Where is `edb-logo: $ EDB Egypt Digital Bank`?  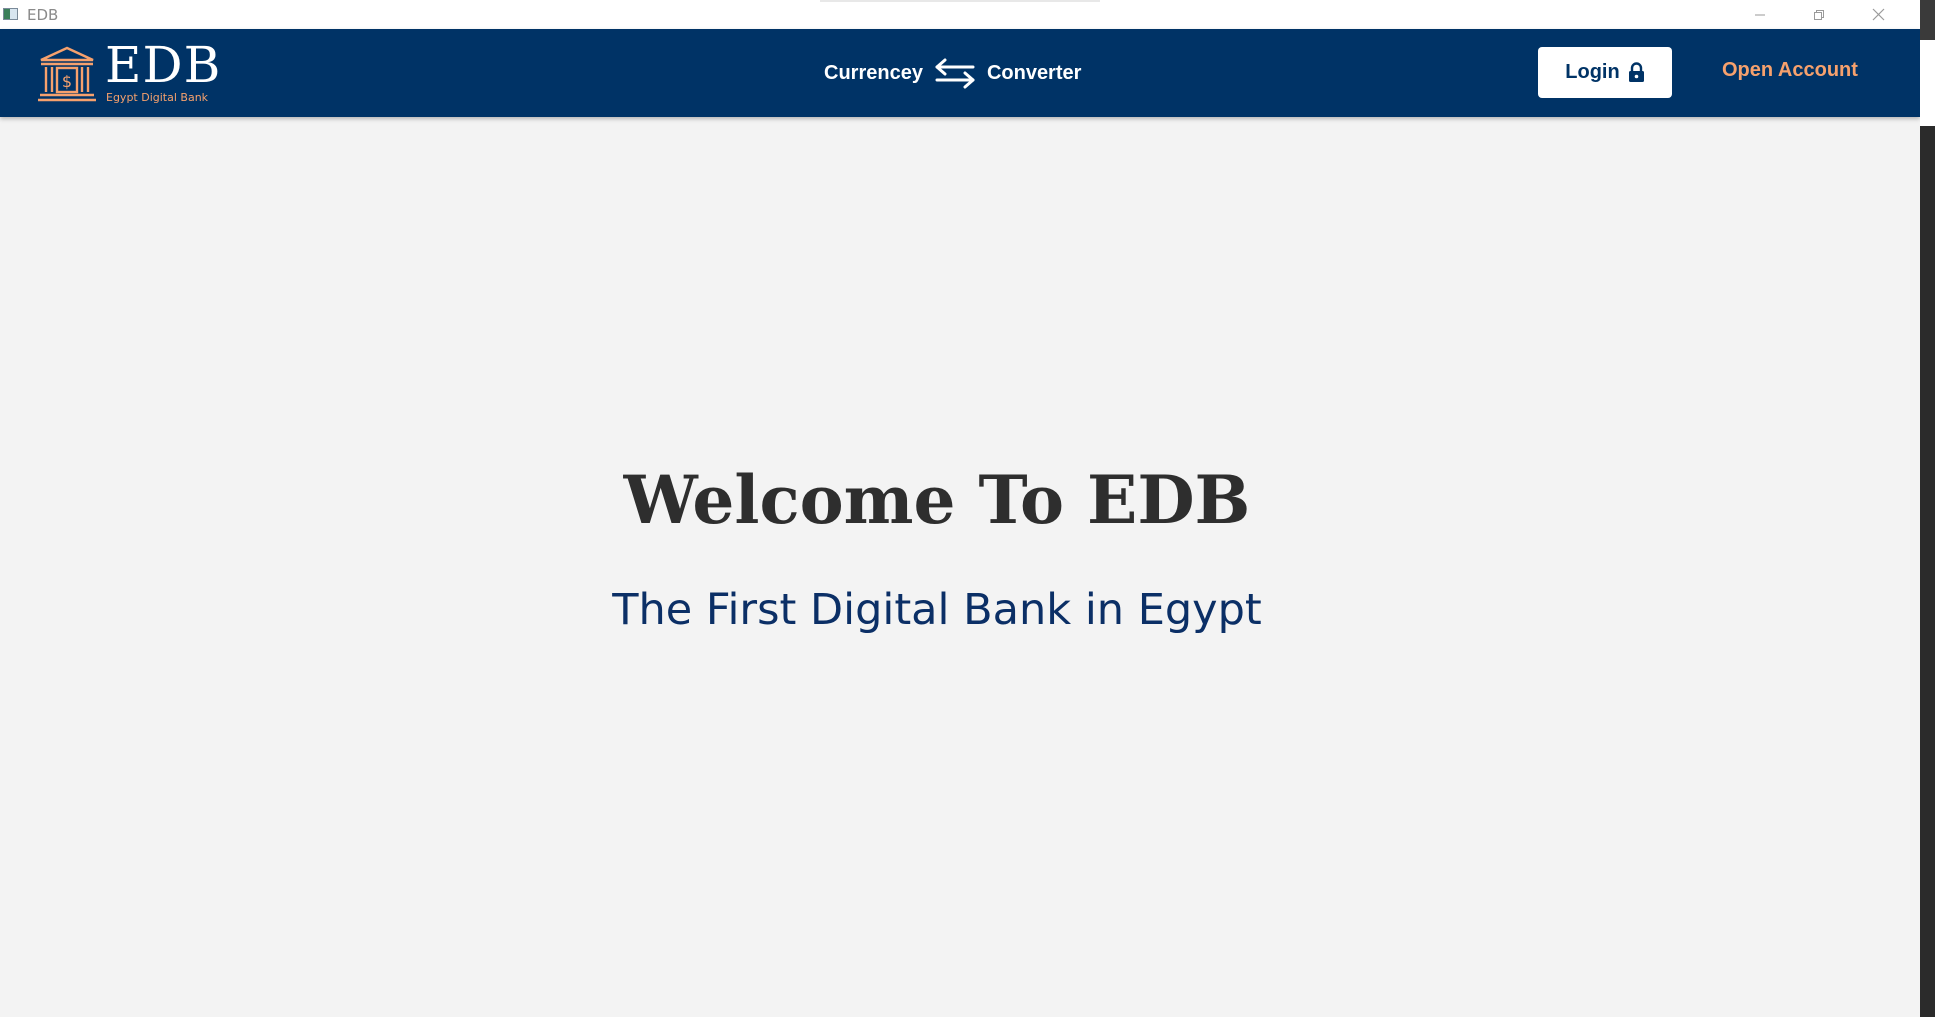
edb-logo: $ EDB Egypt Digital Bank is located at coordinates (128, 72).